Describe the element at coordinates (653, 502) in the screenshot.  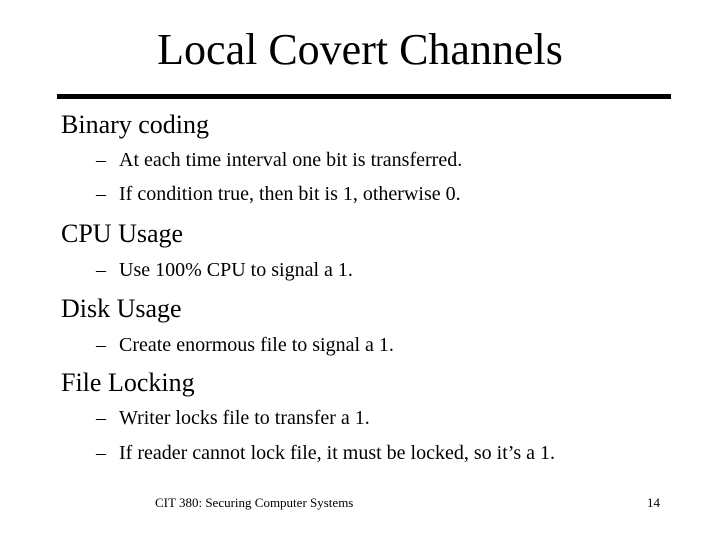
I see `slide-number: 14` at that location.